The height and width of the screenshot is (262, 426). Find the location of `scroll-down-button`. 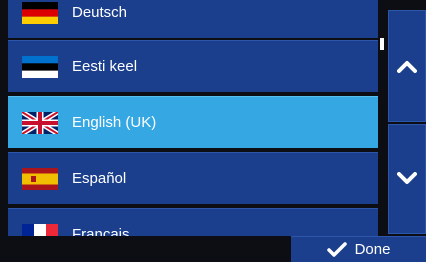

scroll-down-button is located at coordinates (407, 179).